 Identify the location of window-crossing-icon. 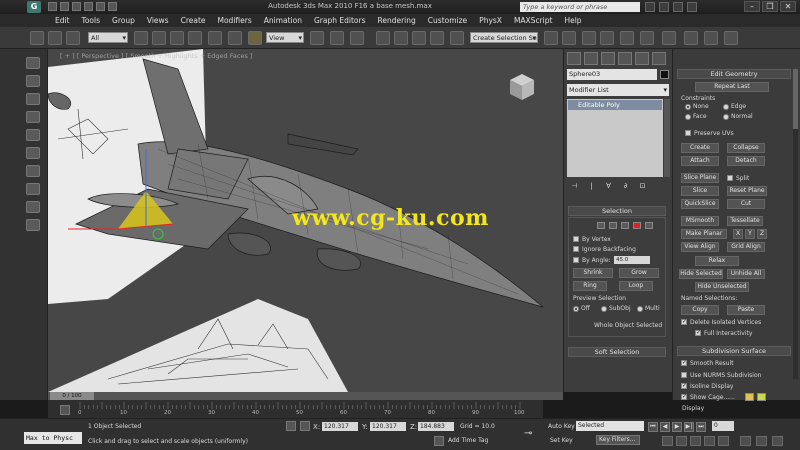
(195, 38).